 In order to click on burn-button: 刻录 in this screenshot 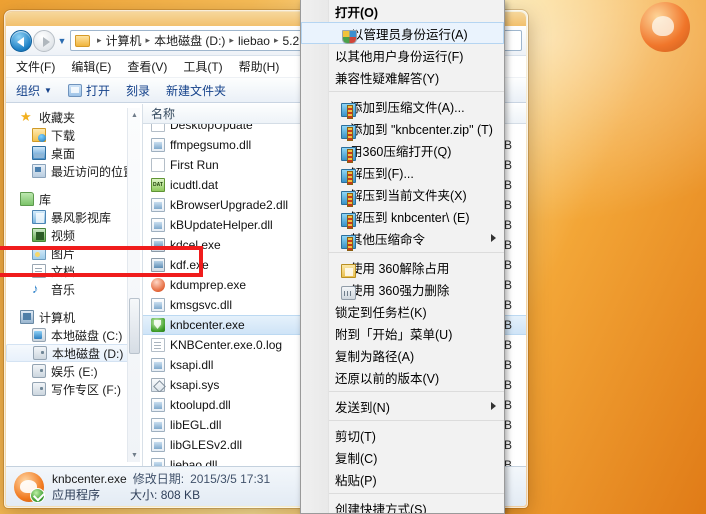, I will do `click(138, 90)`.